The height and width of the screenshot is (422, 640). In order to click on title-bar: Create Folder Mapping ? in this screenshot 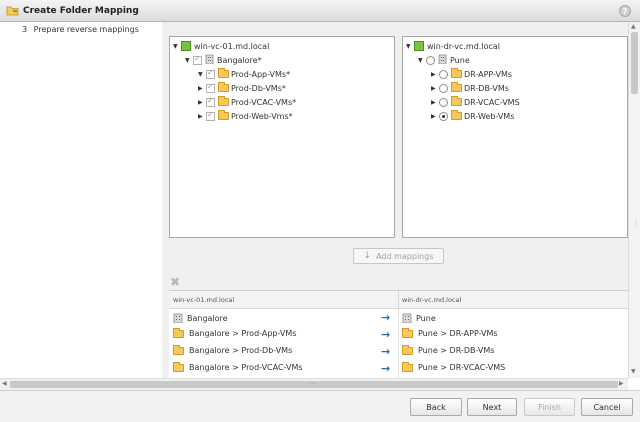, I will do `click(320, 11)`.